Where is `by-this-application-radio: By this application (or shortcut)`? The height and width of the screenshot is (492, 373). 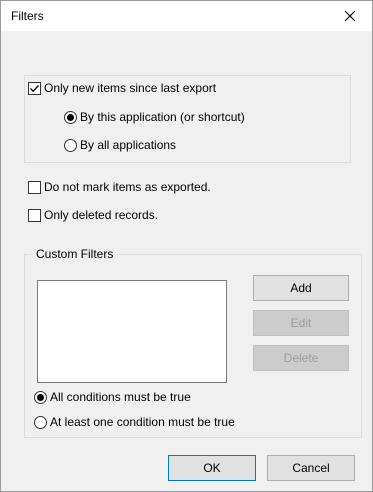 by-this-application-radio: By this application (or shortcut) is located at coordinates (154, 117).